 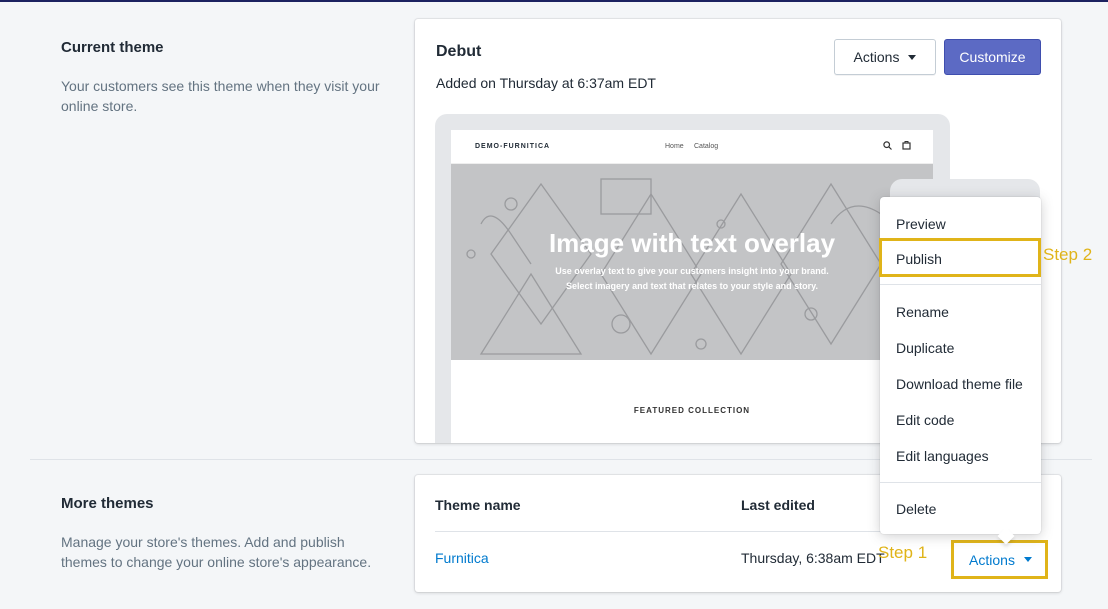 What do you see at coordinates (546, 83) in the screenshot?
I see `theme-added-date: Added on Thursday at 6:37am EDT` at bounding box center [546, 83].